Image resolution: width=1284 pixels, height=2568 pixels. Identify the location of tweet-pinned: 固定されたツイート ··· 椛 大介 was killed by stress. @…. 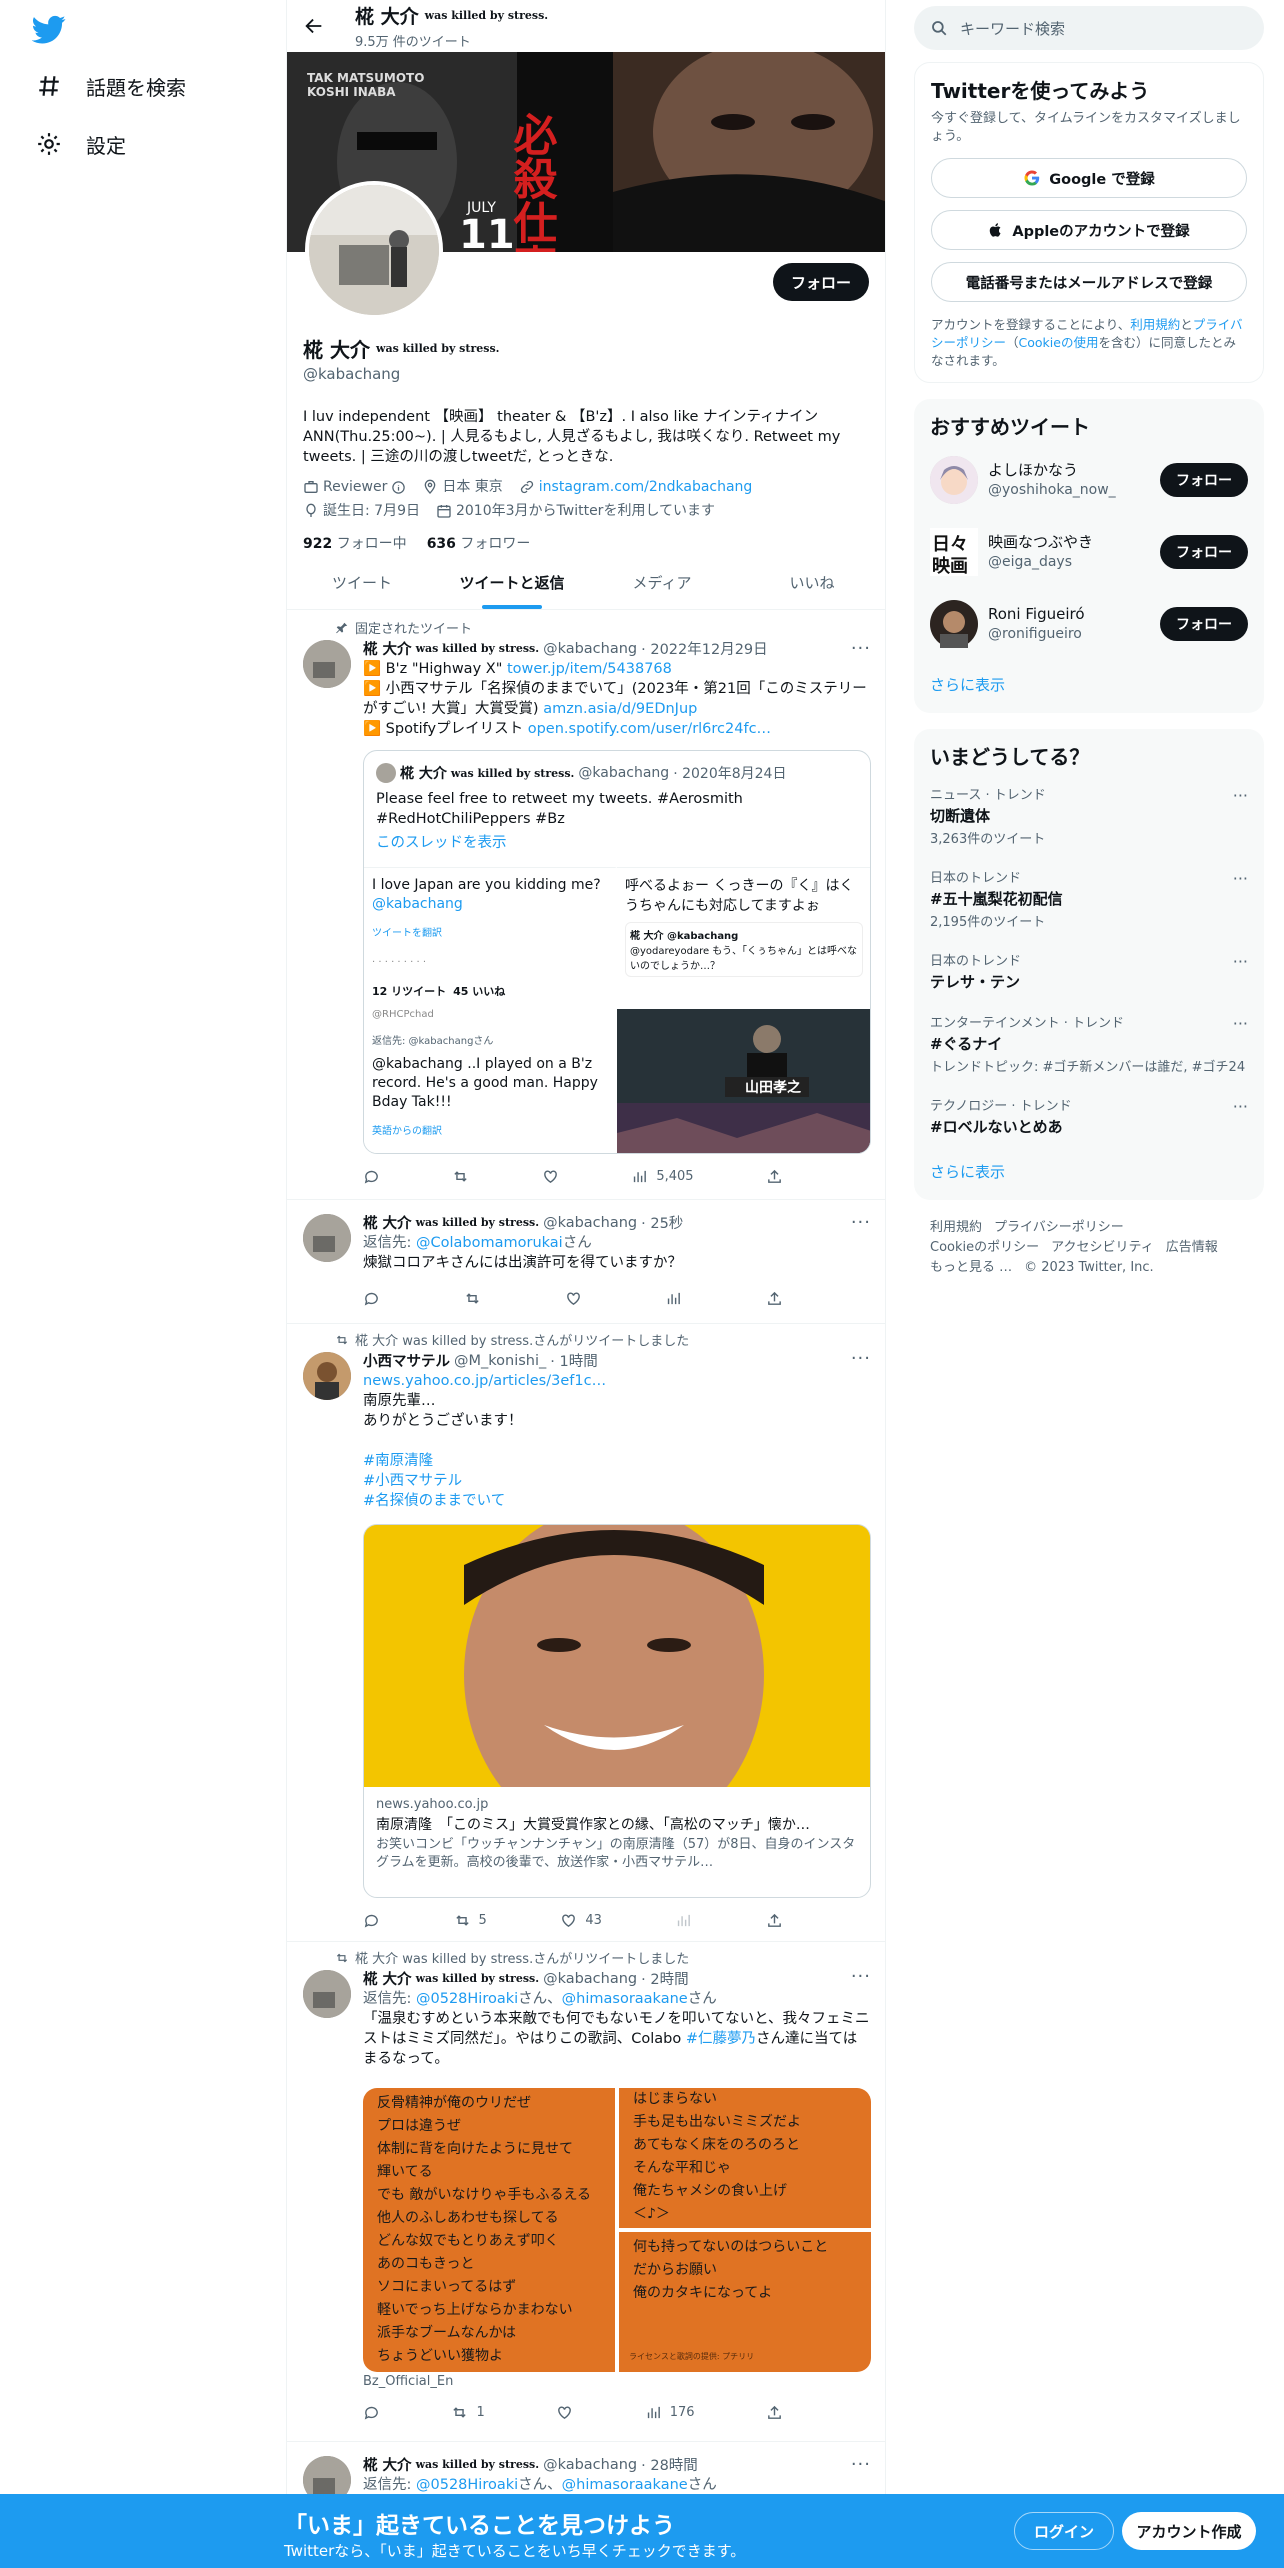
(586, 905).